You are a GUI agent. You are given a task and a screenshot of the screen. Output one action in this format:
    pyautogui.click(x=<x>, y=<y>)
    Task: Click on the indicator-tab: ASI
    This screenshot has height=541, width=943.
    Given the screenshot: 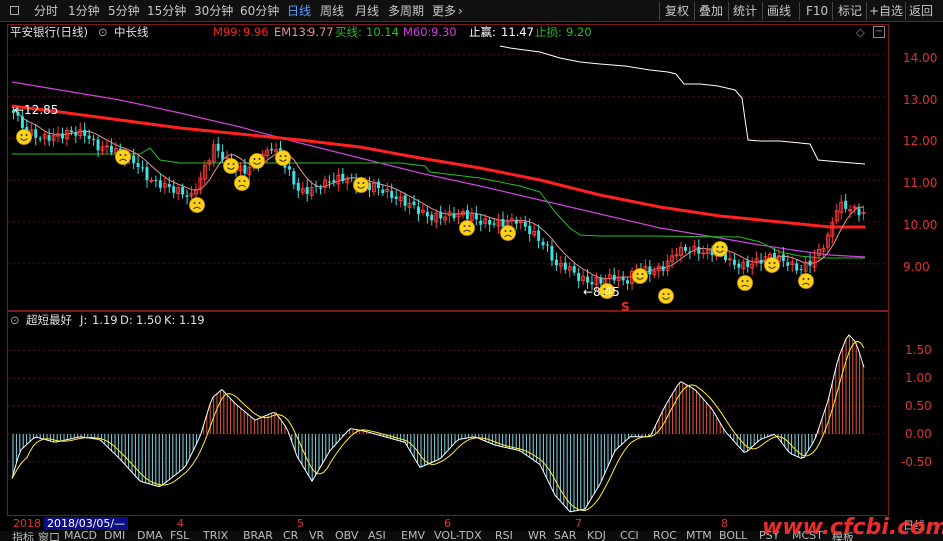 What is the action you would take?
    pyautogui.click(x=377, y=536)
    